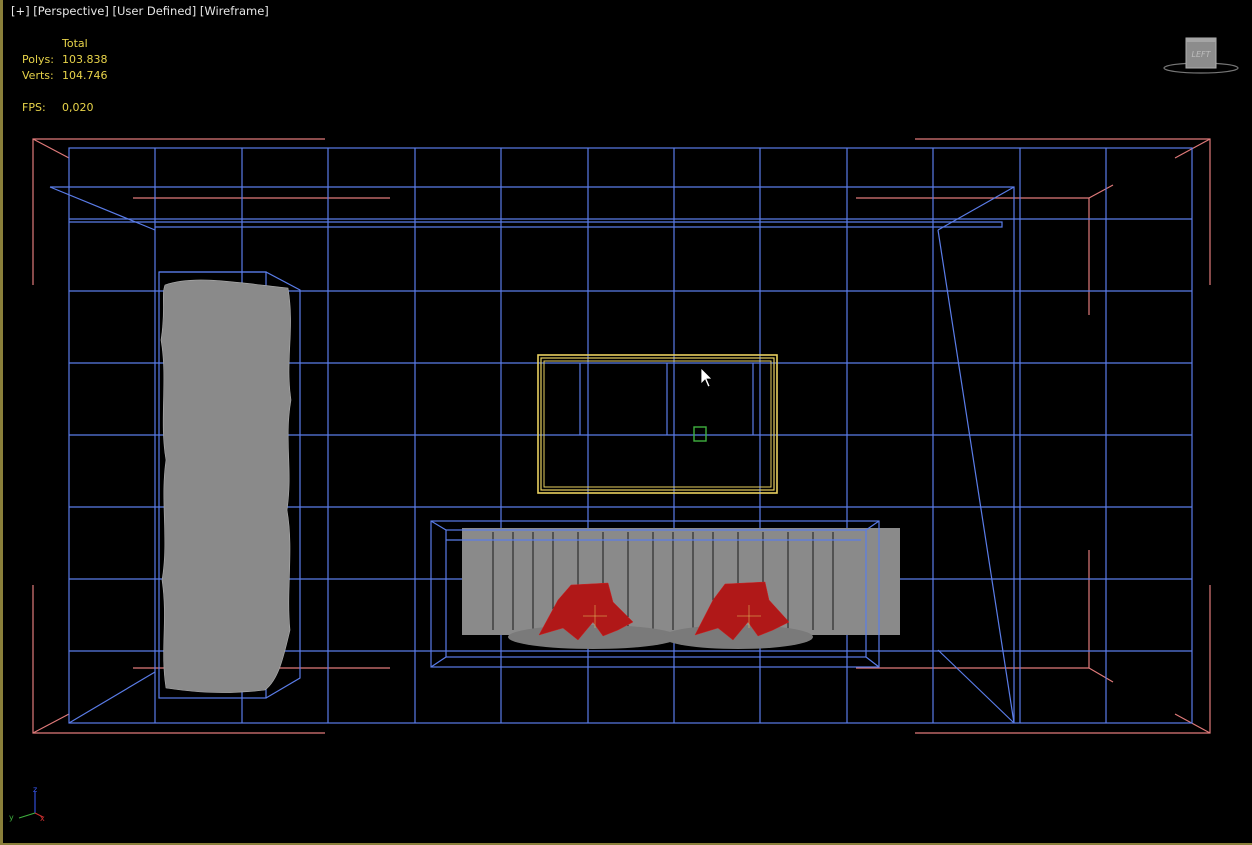 This screenshot has height=845, width=1252. Describe the element at coordinates (229, 485) in the screenshot. I see `tall-plant-mesh` at that location.